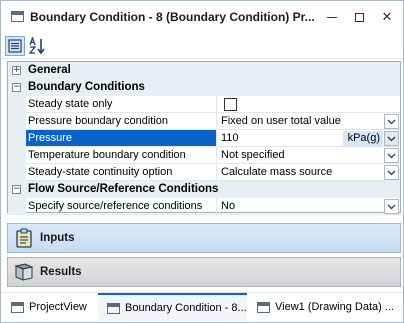 The width and height of the screenshot is (404, 323). Describe the element at coordinates (121, 121) in the screenshot. I see `property-name: Pressure boundary condition` at that location.